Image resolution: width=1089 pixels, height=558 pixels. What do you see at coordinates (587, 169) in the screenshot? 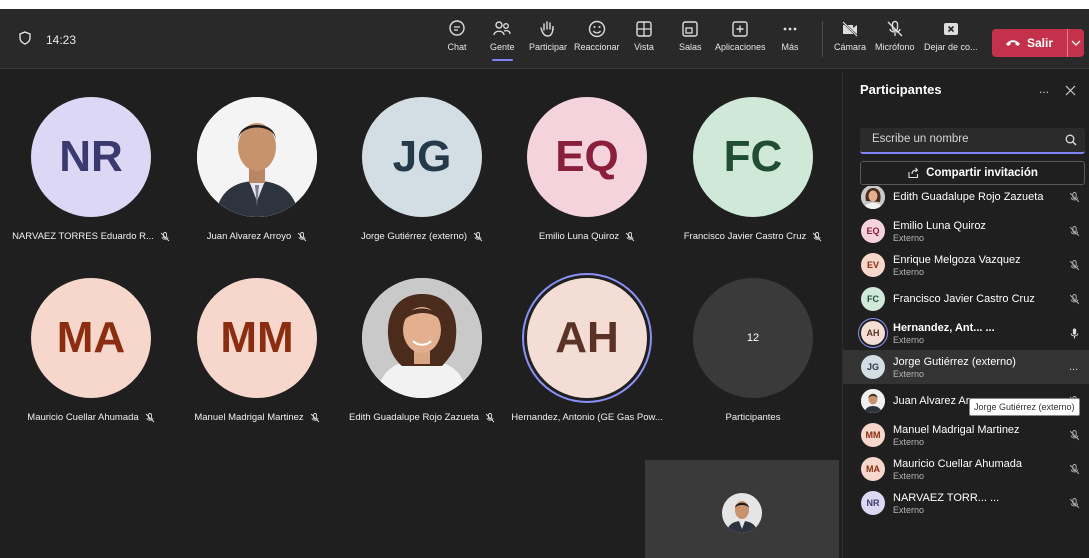
I see `participant-tile: EQ Emilio Luna Quiroz` at bounding box center [587, 169].